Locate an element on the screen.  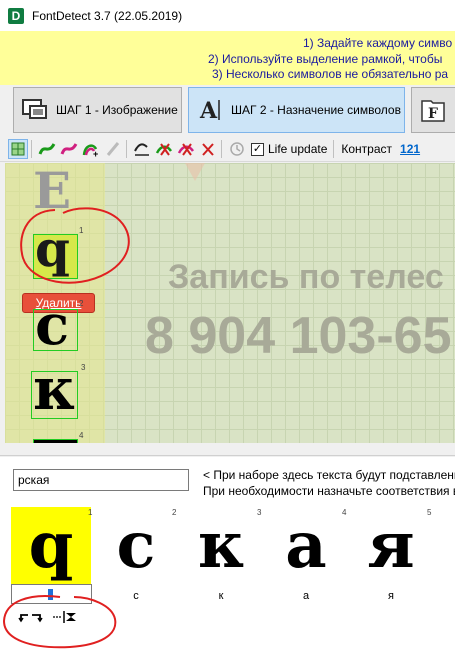
cross-clear-icon is located at coordinates (208, 149).